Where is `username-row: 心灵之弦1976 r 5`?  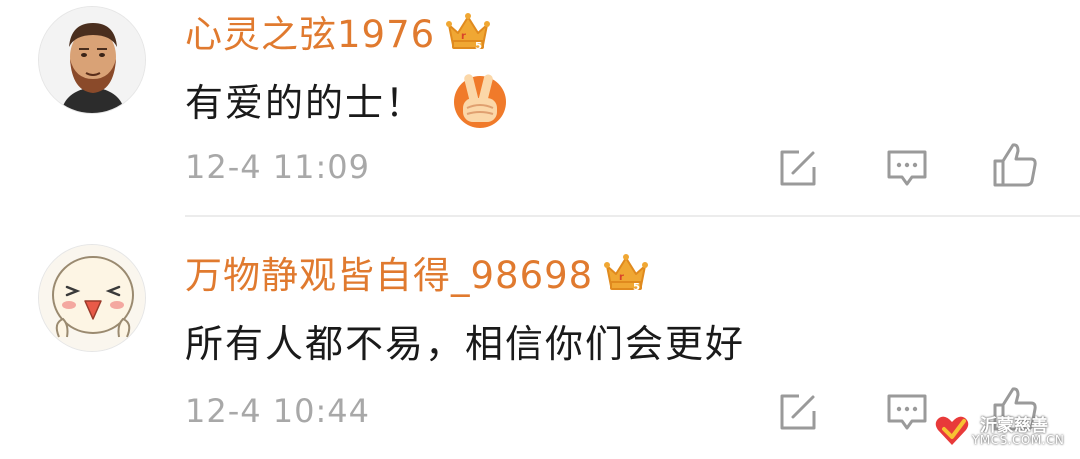 username-row: 心灵之弦1976 r 5 is located at coordinates (338, 31).